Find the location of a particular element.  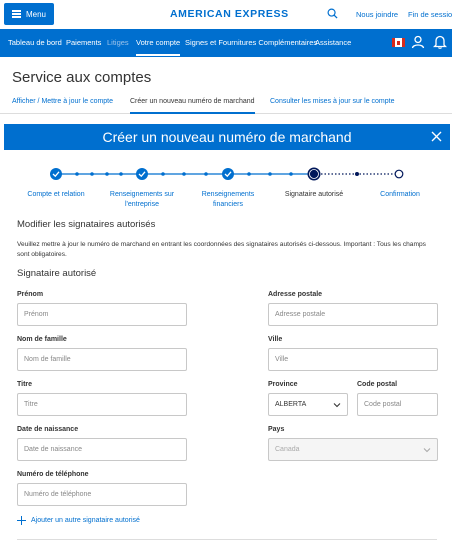

first-name-placeholder: Prénom is located at coordinates (36, 314).